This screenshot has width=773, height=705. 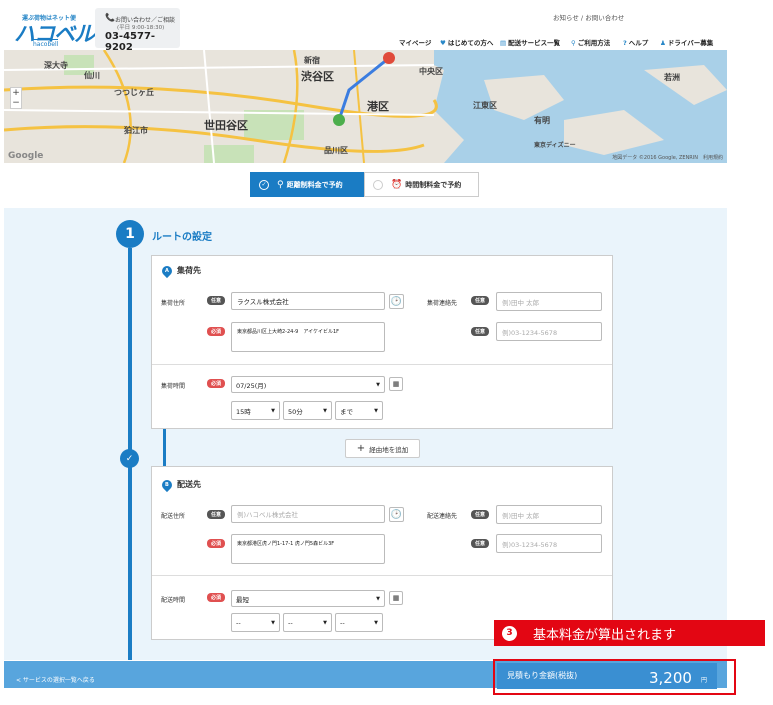 I want to click on check-icon: ✓, so click(x=129, y=458).